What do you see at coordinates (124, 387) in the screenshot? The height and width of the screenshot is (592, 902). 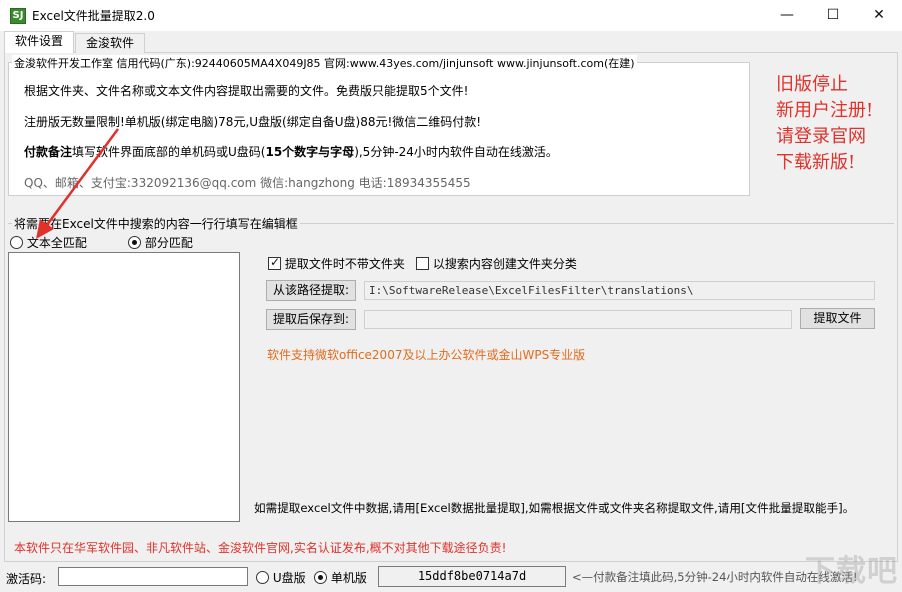 I see `search-content-editor` at bounding box center [124, 387].